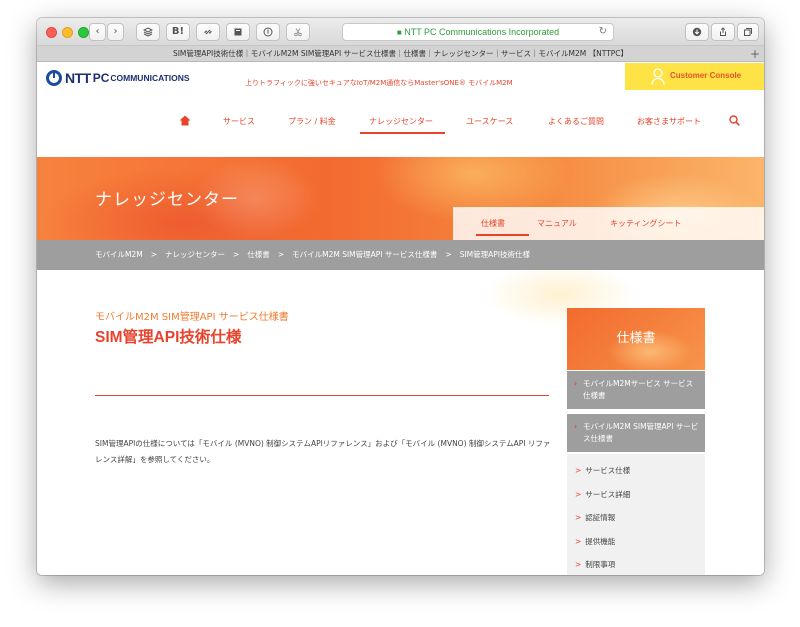 Image resolution: width=800 pixels, height=627 pixels. Describe the element at coordinates (600, 564) in the screenshot. I see `sidebar-item-label: 制限事項` at that location.